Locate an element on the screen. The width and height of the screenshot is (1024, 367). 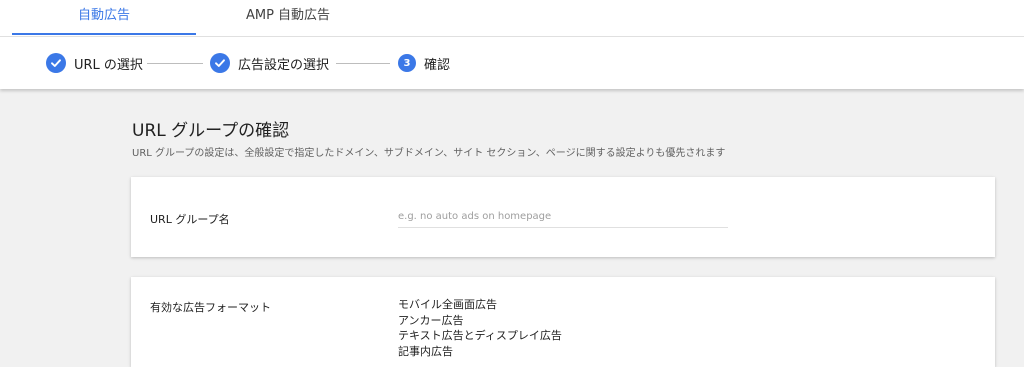
step-url-selection: URL の選択 is located at coordinates (94, 63).